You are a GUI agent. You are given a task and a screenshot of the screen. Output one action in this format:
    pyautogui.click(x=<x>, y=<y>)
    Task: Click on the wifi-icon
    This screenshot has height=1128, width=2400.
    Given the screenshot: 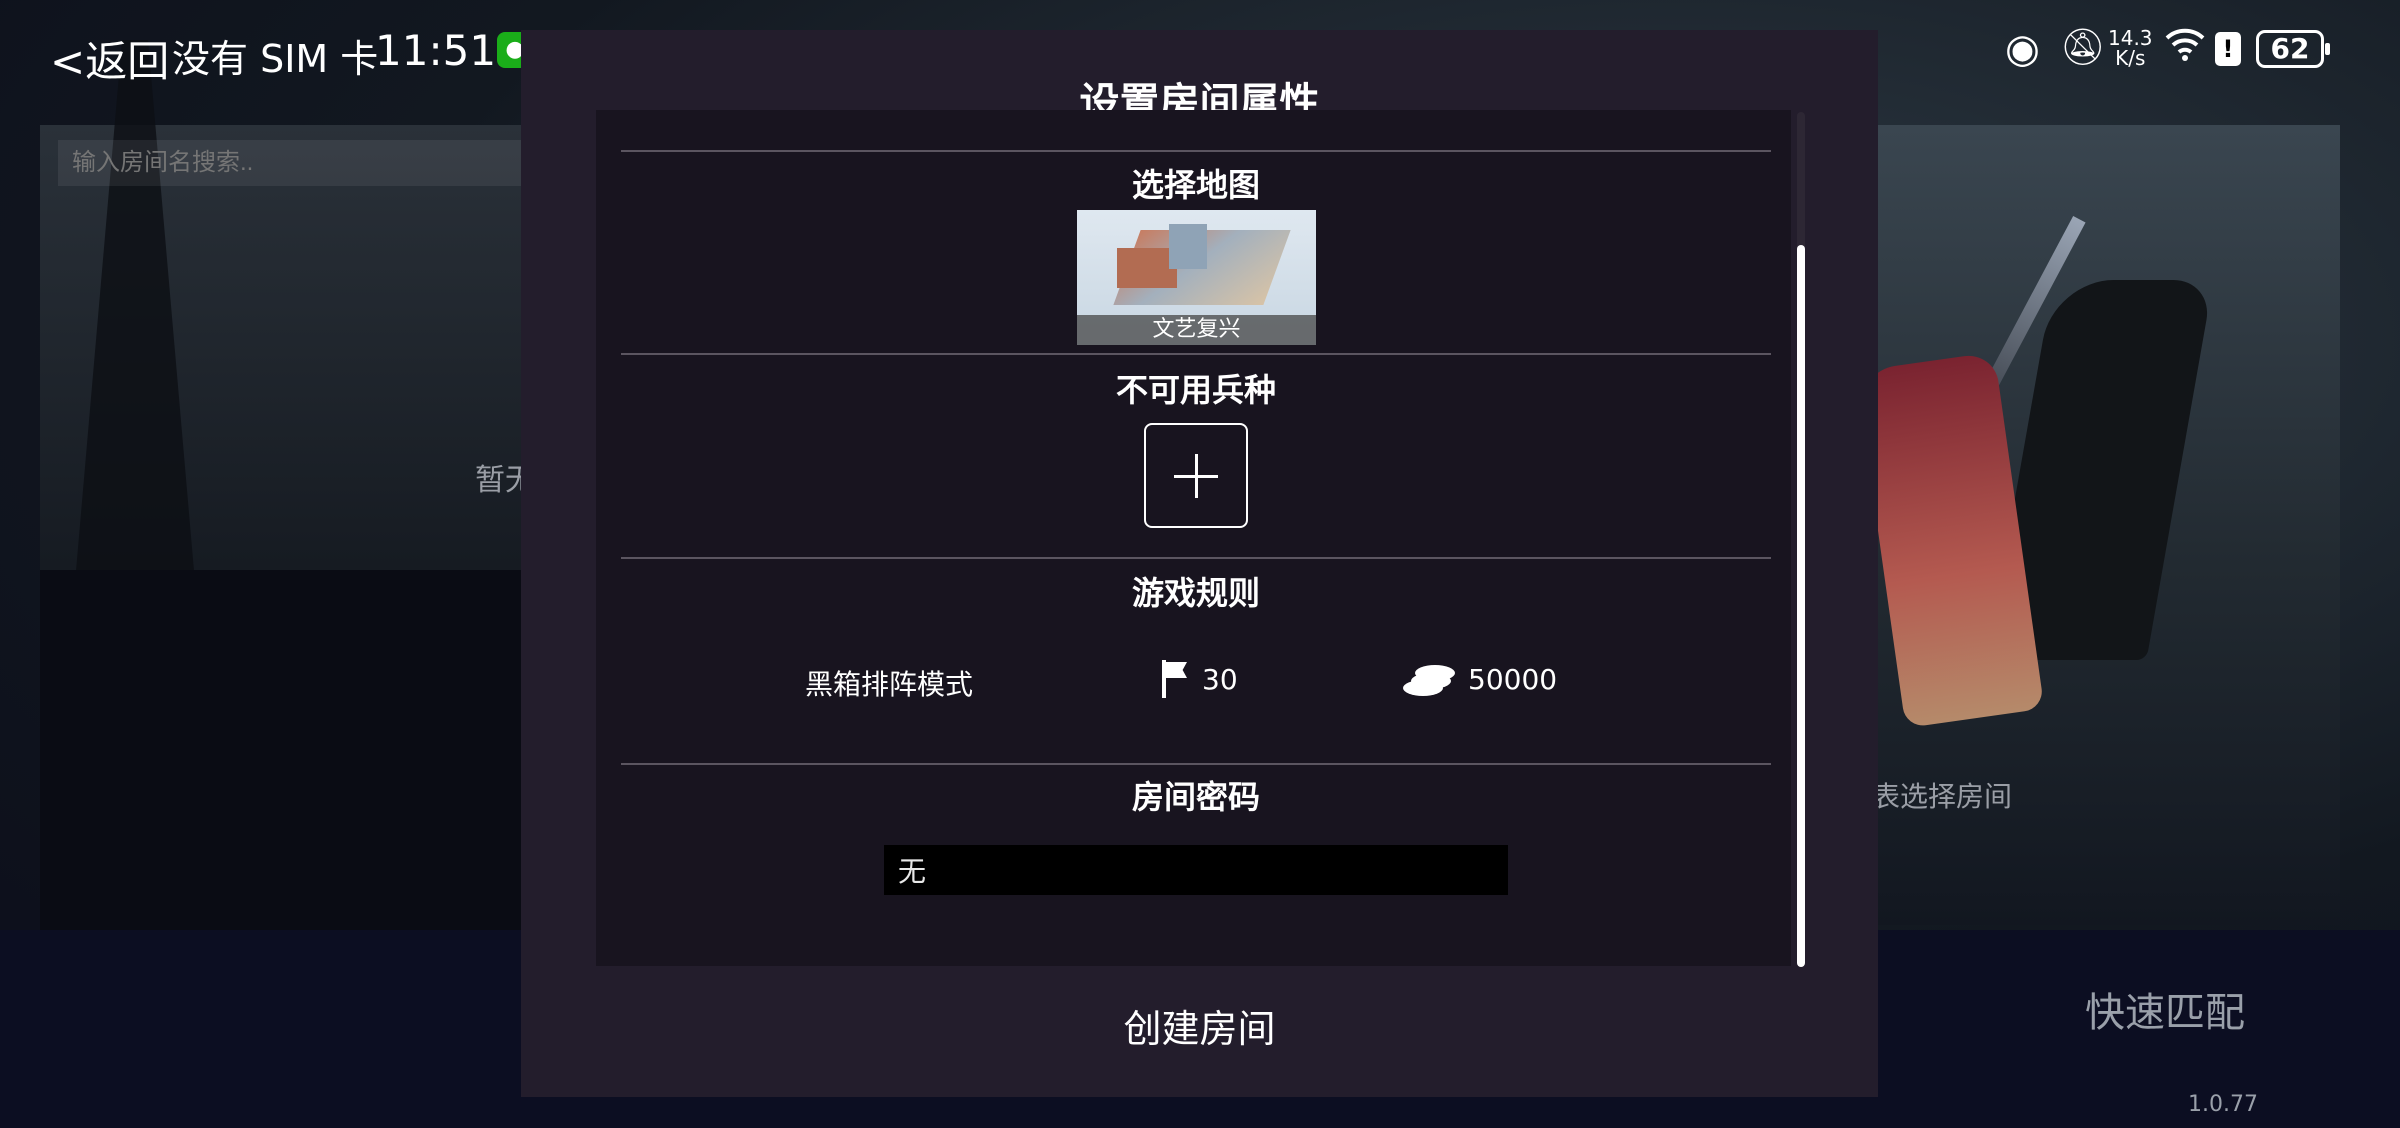 What is the action you would take?
    pyautogui.click(x=2185, y=51)
    